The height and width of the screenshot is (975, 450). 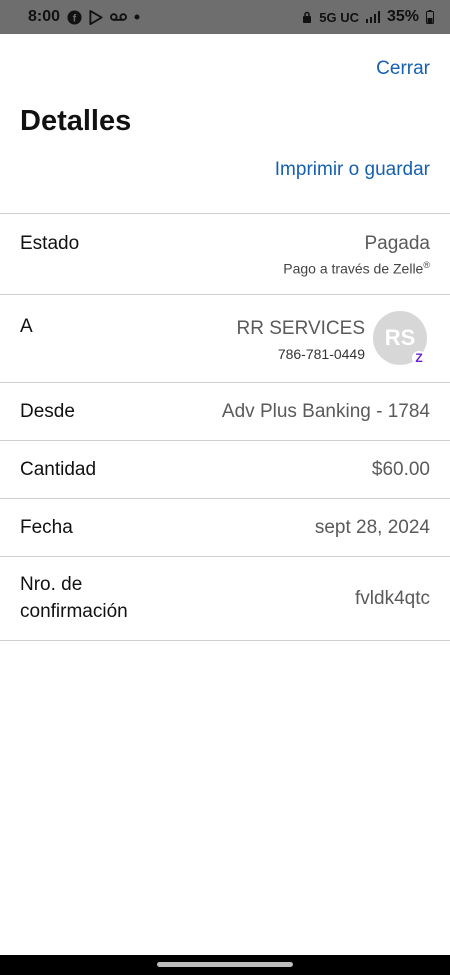 What do you see at coordinates (225, 17) in the screenshot?
I see `status-bar: 8:00 f 5G UC 35%` at bounding box center [225, 17].